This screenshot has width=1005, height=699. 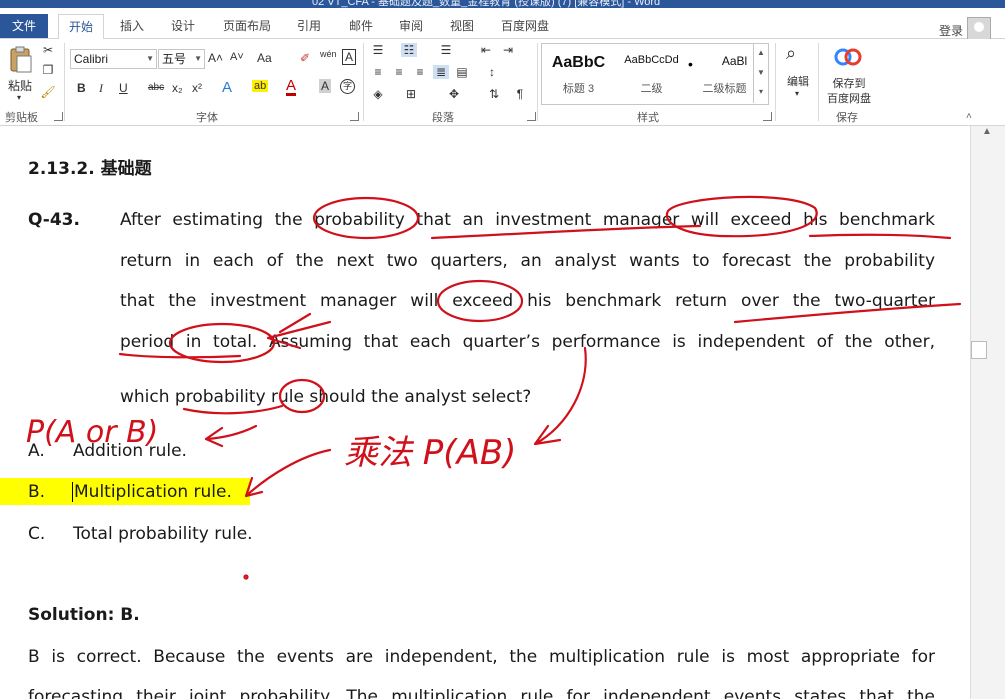 I want to click on character-shading-button: A, so click(x=325, y=86).